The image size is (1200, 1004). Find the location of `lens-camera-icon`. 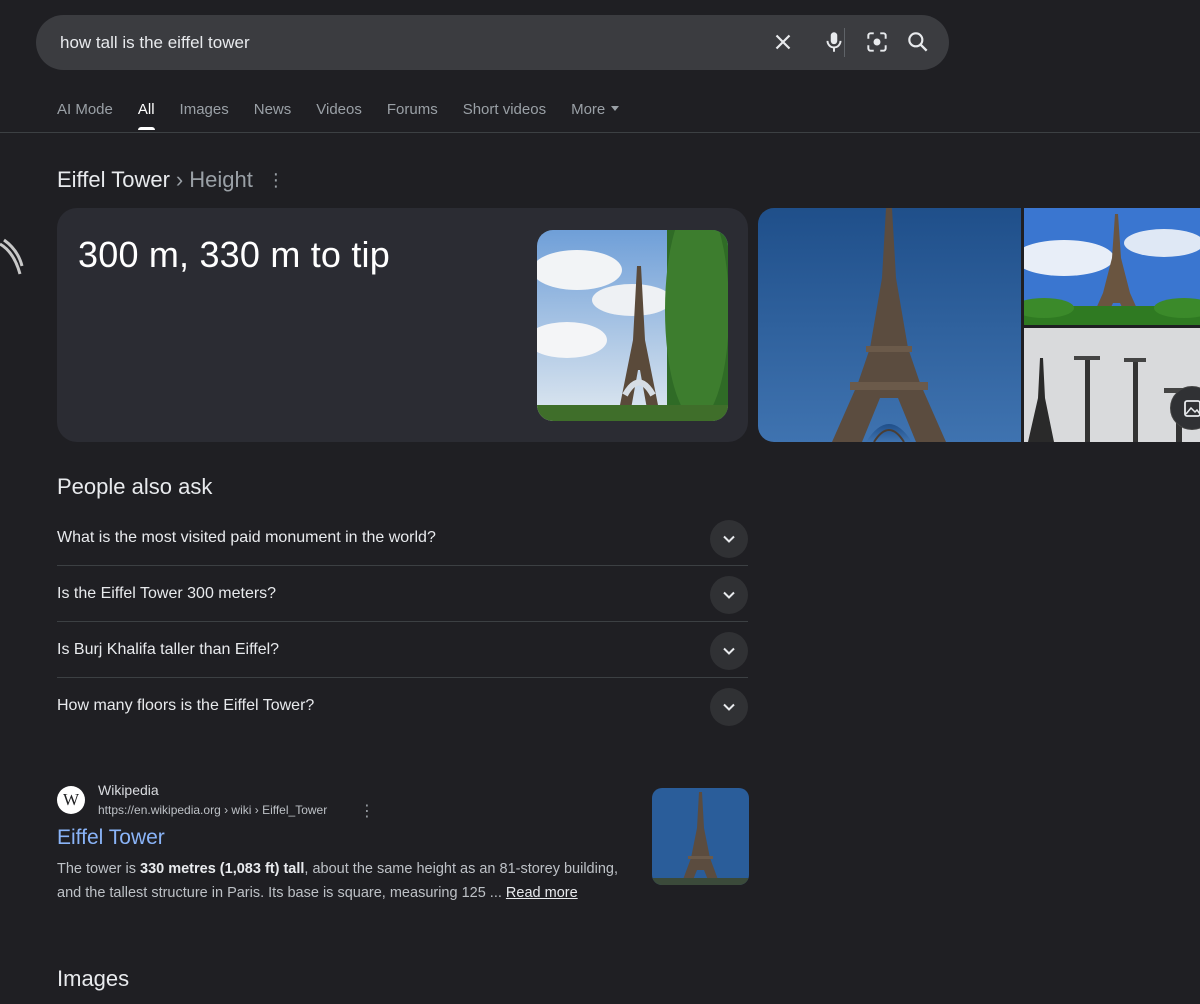

lens-camera-icon is located at coordinates (877, 42).